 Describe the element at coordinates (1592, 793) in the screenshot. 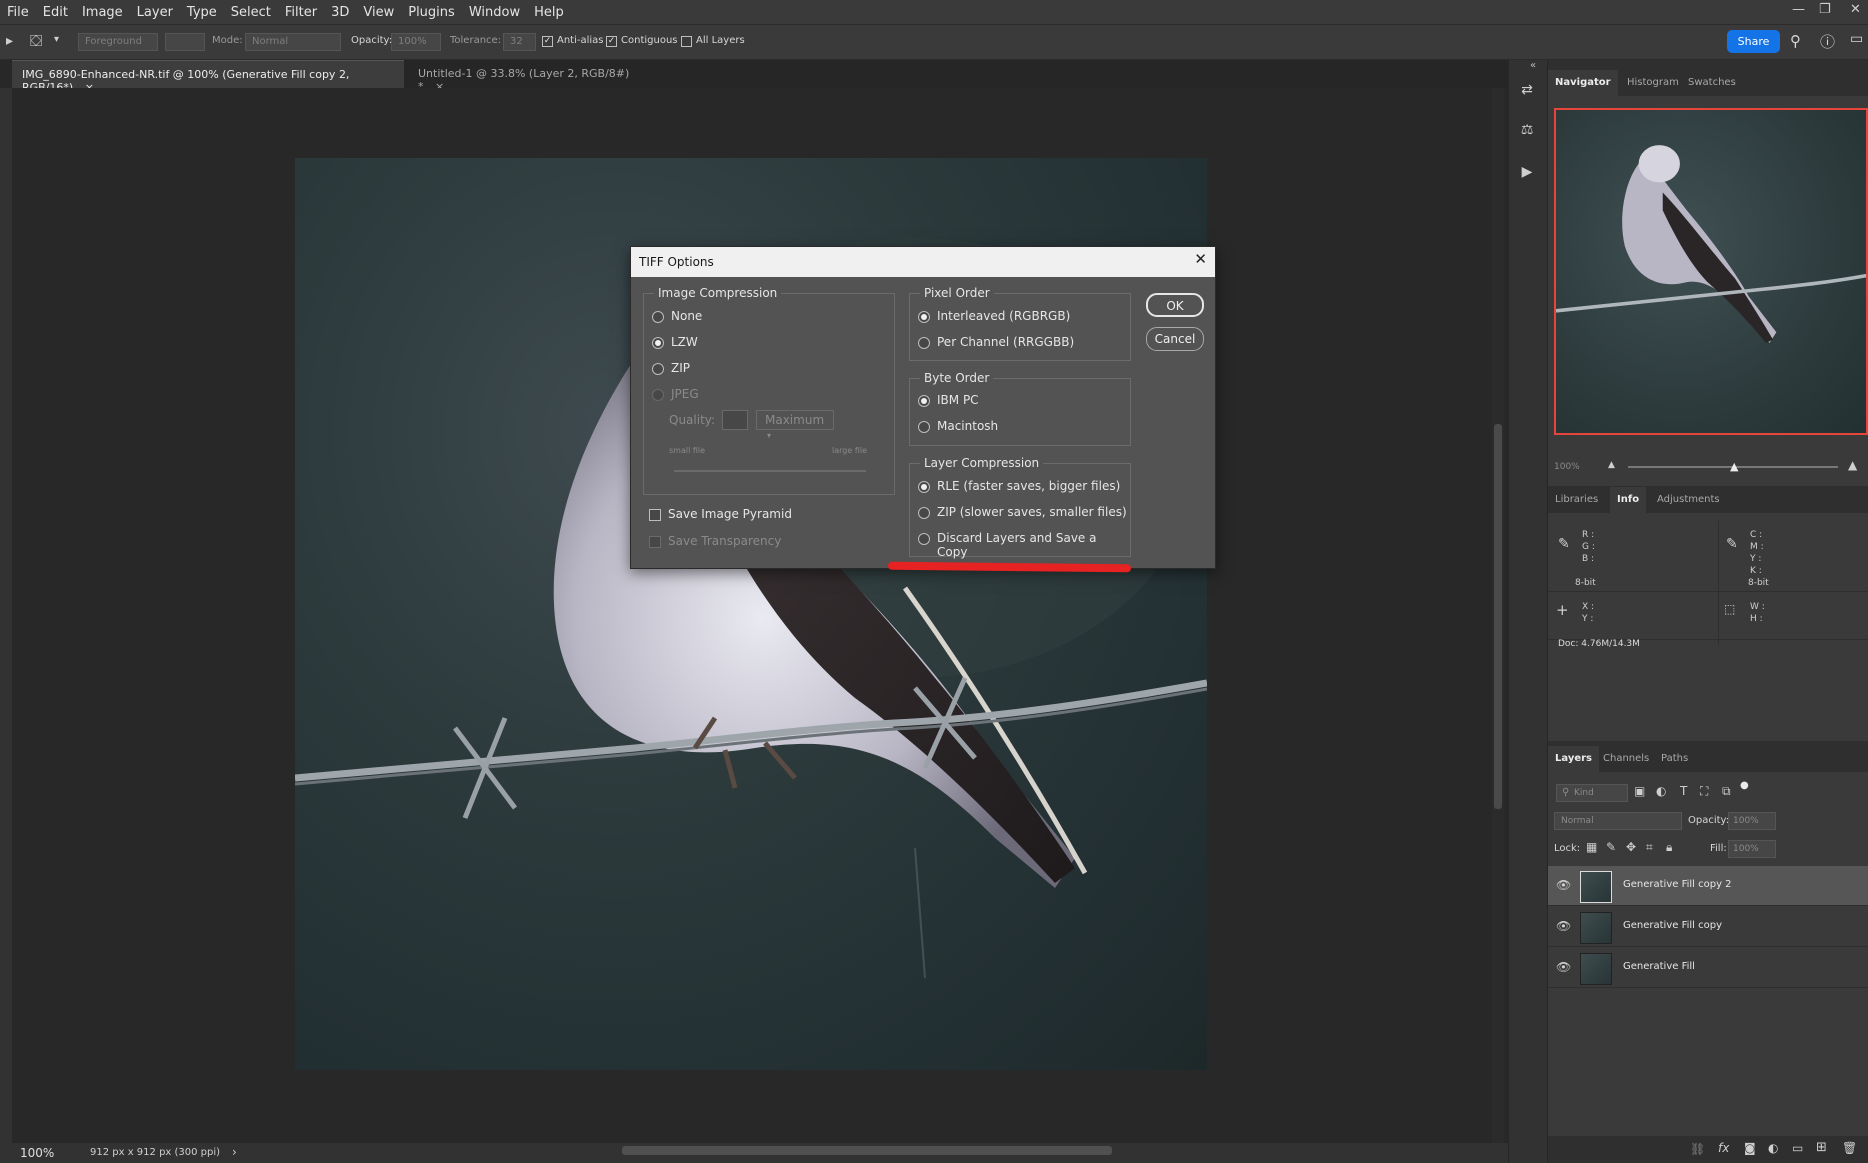

I see `layer-filter-kind: ⚲ Kind` at that location.